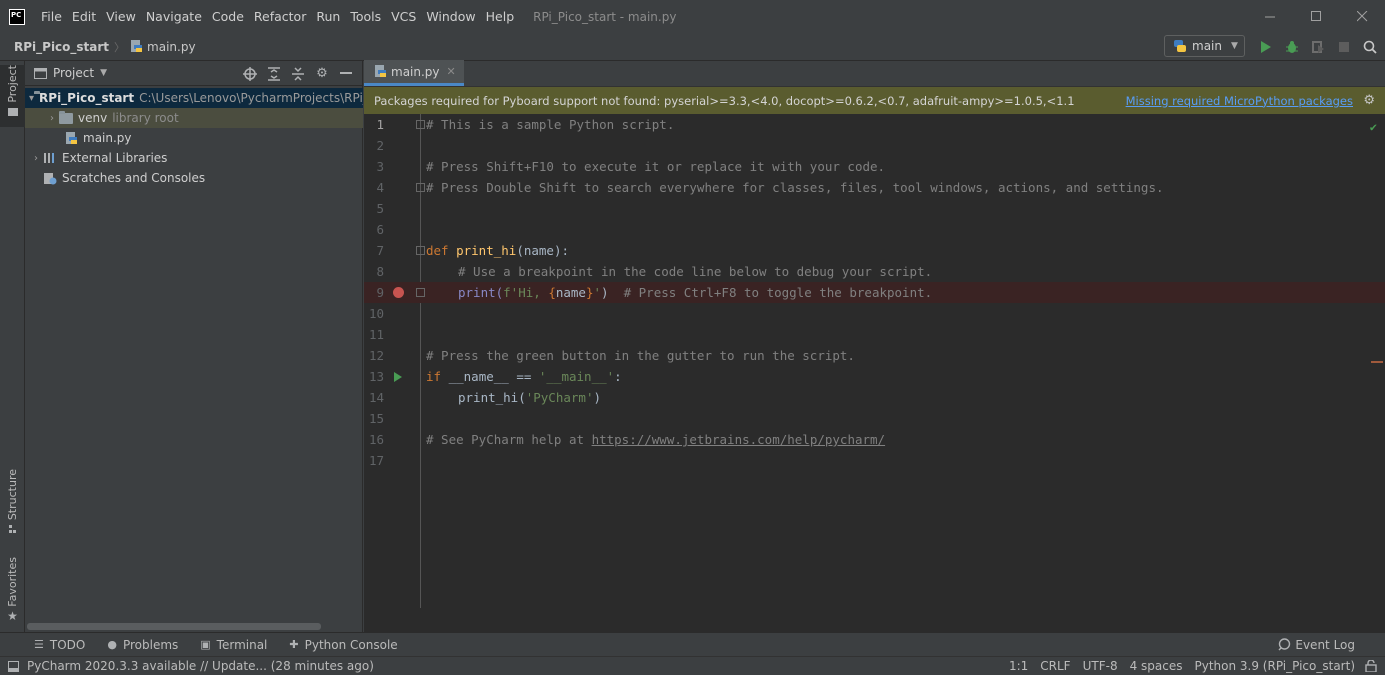 The image size is (1385, 675). What do you see at coordinates (450, 16) in the screenshot?
I see `menu-window: Window` at bounding box center [450, 16].